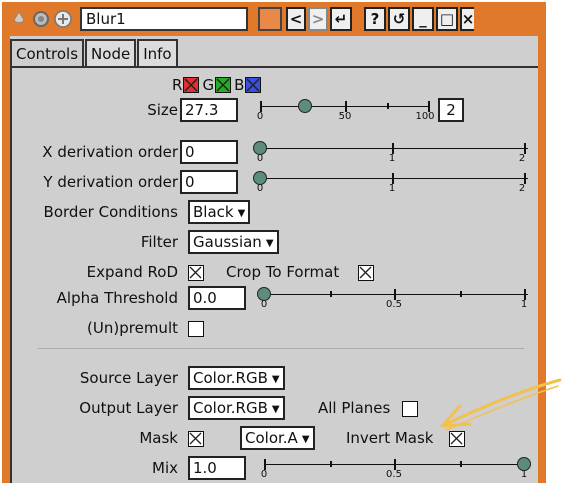 This screenshot has height=485, width=564. Describe the element at coordinates (522, 158) in the screenshot. I see `x-derivation-tick-label-2: 2` at that location.